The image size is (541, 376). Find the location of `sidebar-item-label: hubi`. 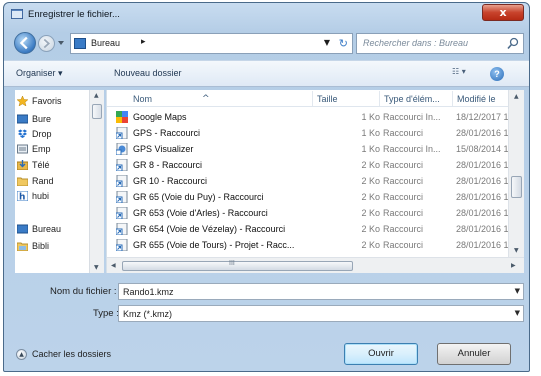

sidebar-item-label: hubi is located at coordinates (41, 196).